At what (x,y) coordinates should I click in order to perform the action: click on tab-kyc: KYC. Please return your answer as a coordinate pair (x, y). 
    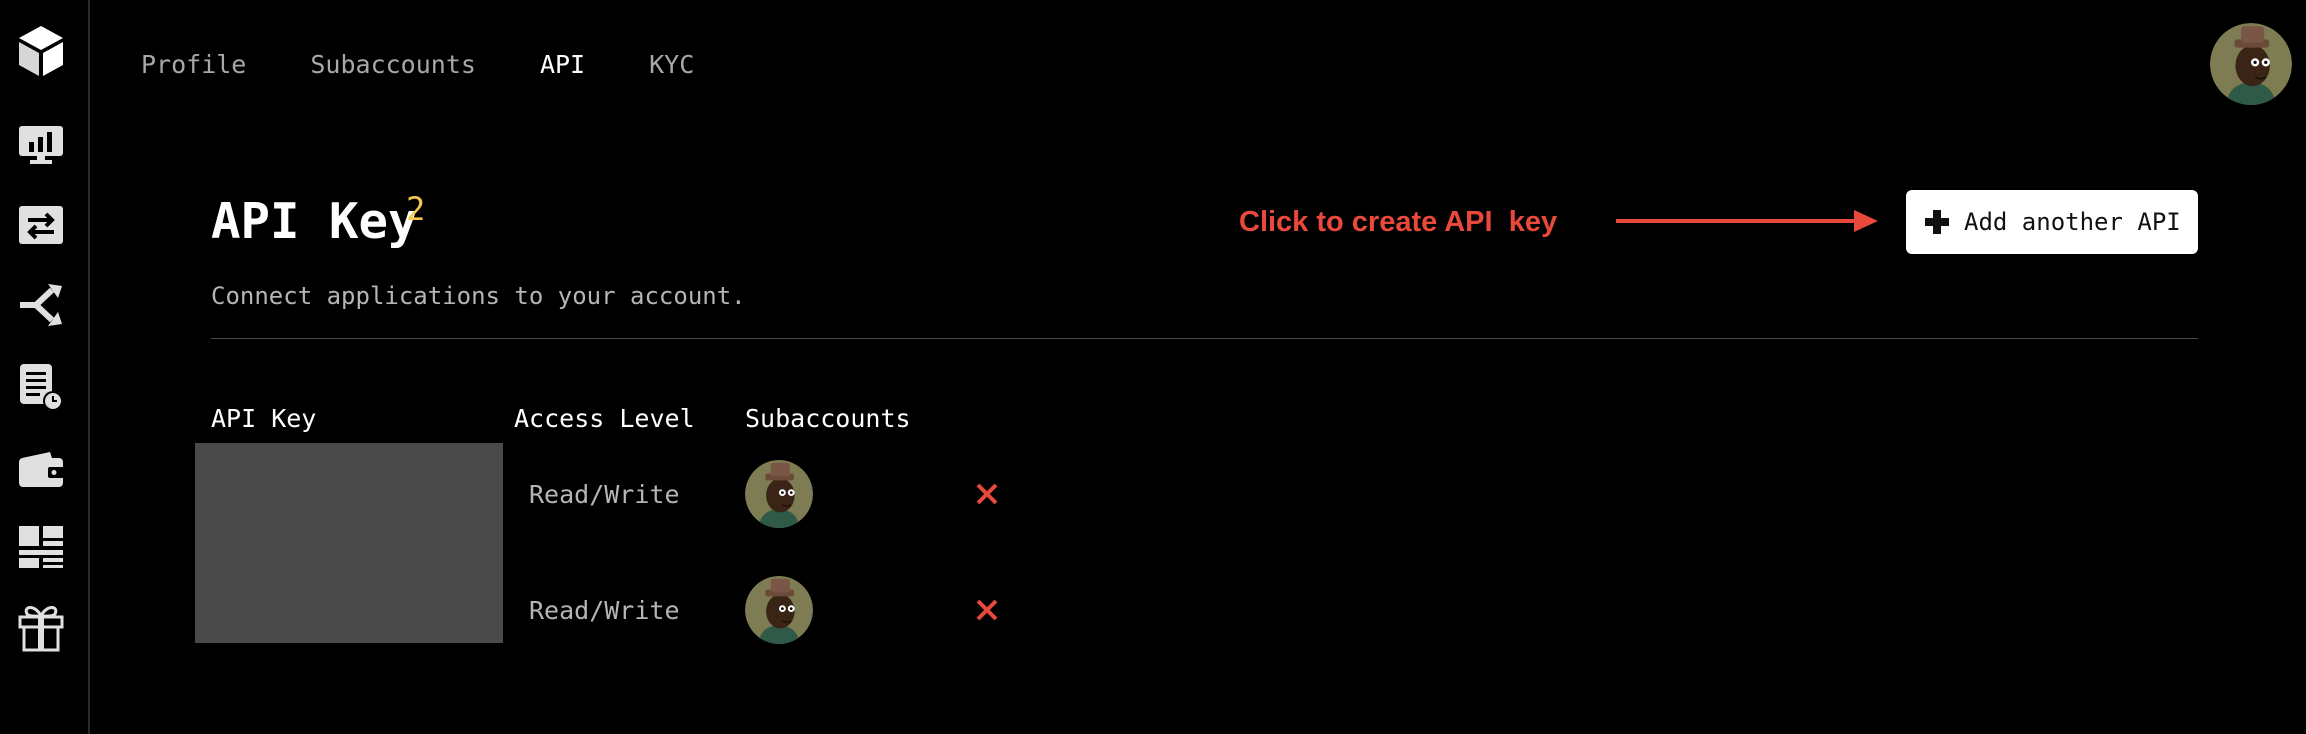
    Looking at the image, I should click on (671, 65).